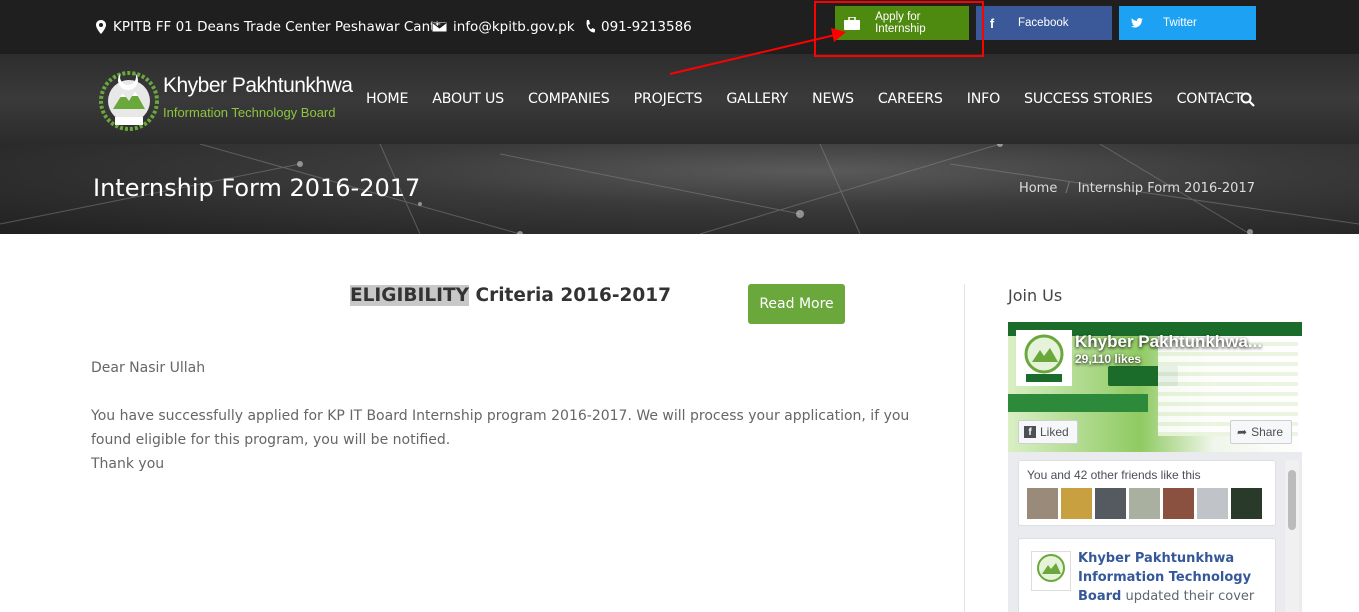 The height and width of the screenshot is (612, 1359). I want to click on breadcrumb: Home / Internship Form 2016-2017, so click(1137, 188).